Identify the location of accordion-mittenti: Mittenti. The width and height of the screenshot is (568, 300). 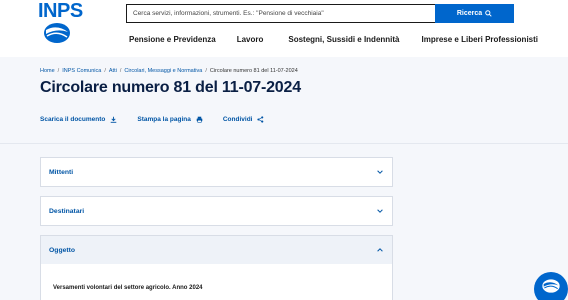
(216, 172).